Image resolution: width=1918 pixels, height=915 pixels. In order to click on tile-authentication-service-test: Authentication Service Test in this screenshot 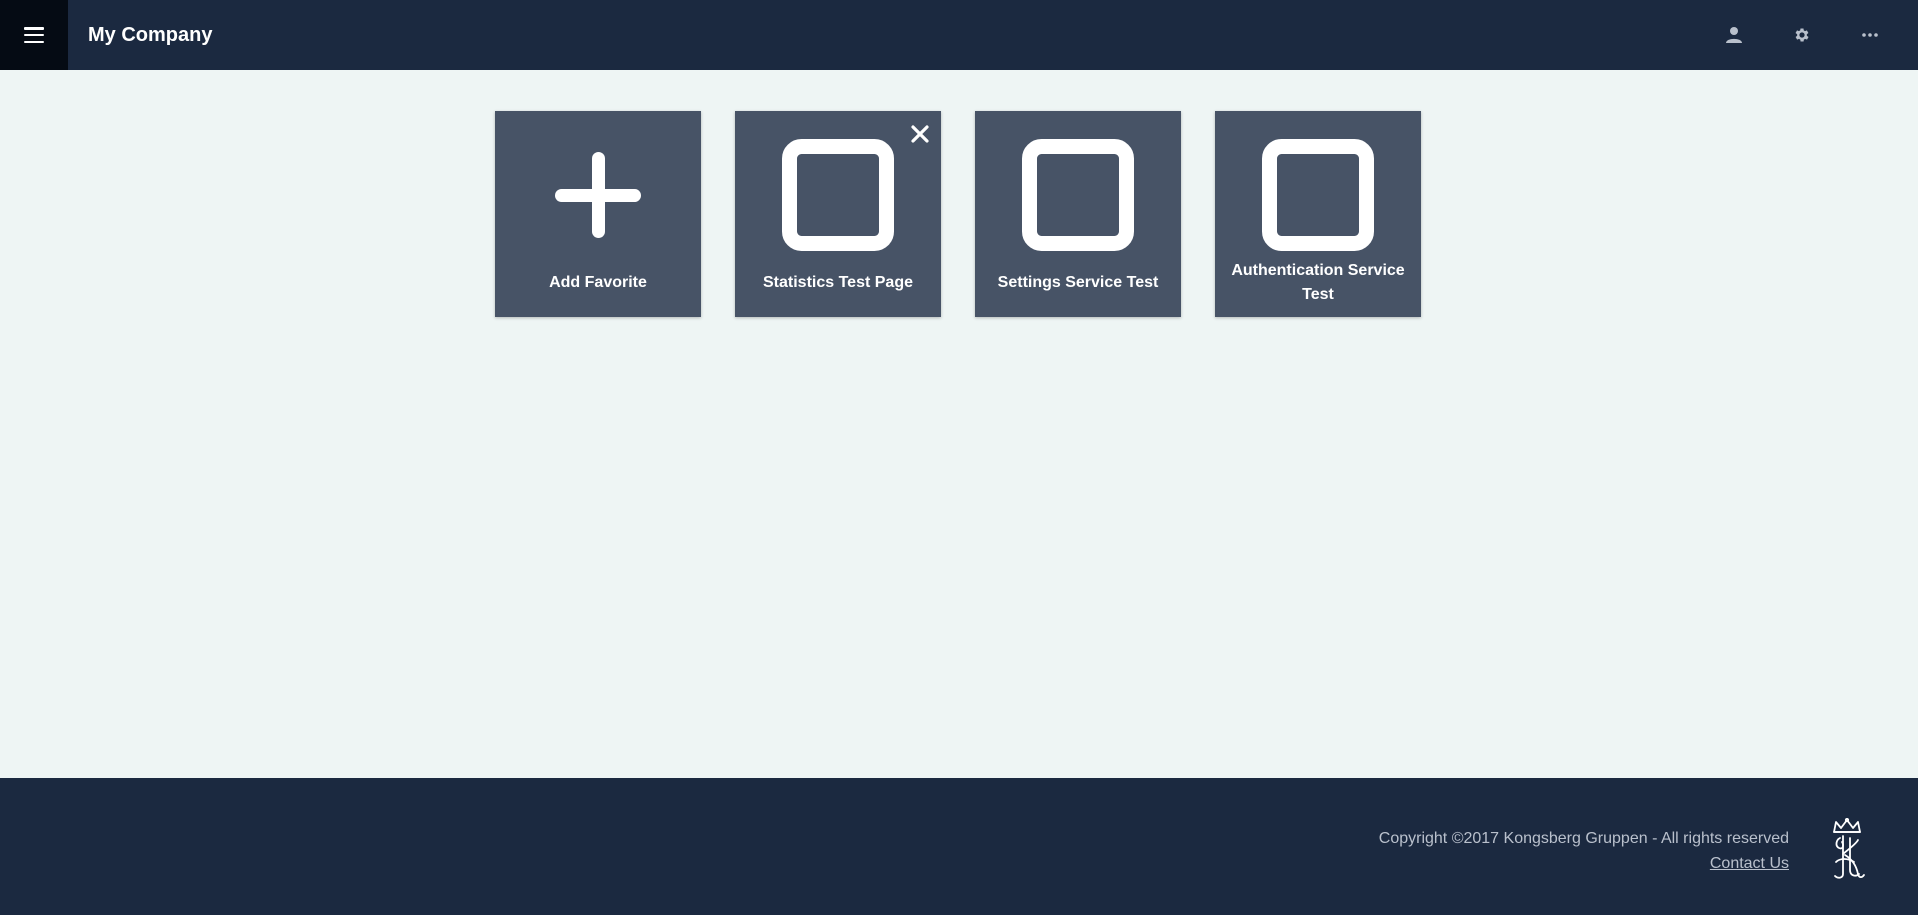, I will do `click(1318, 214)`.